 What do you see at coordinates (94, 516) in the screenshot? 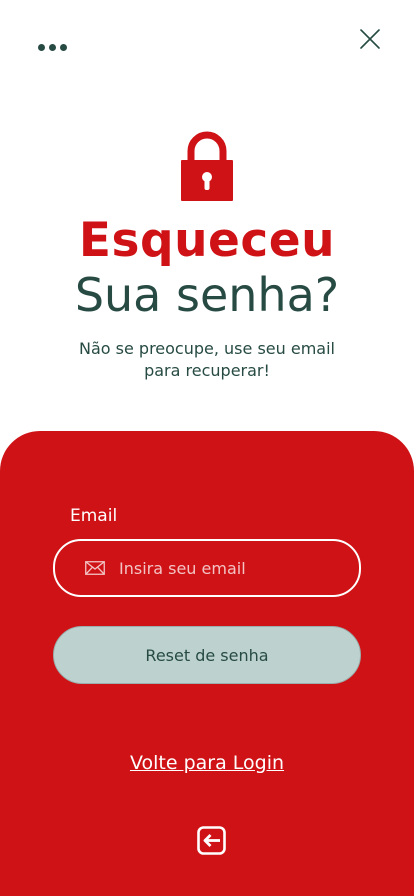
I see `email-label: Email` at bounding box center [94, 516].